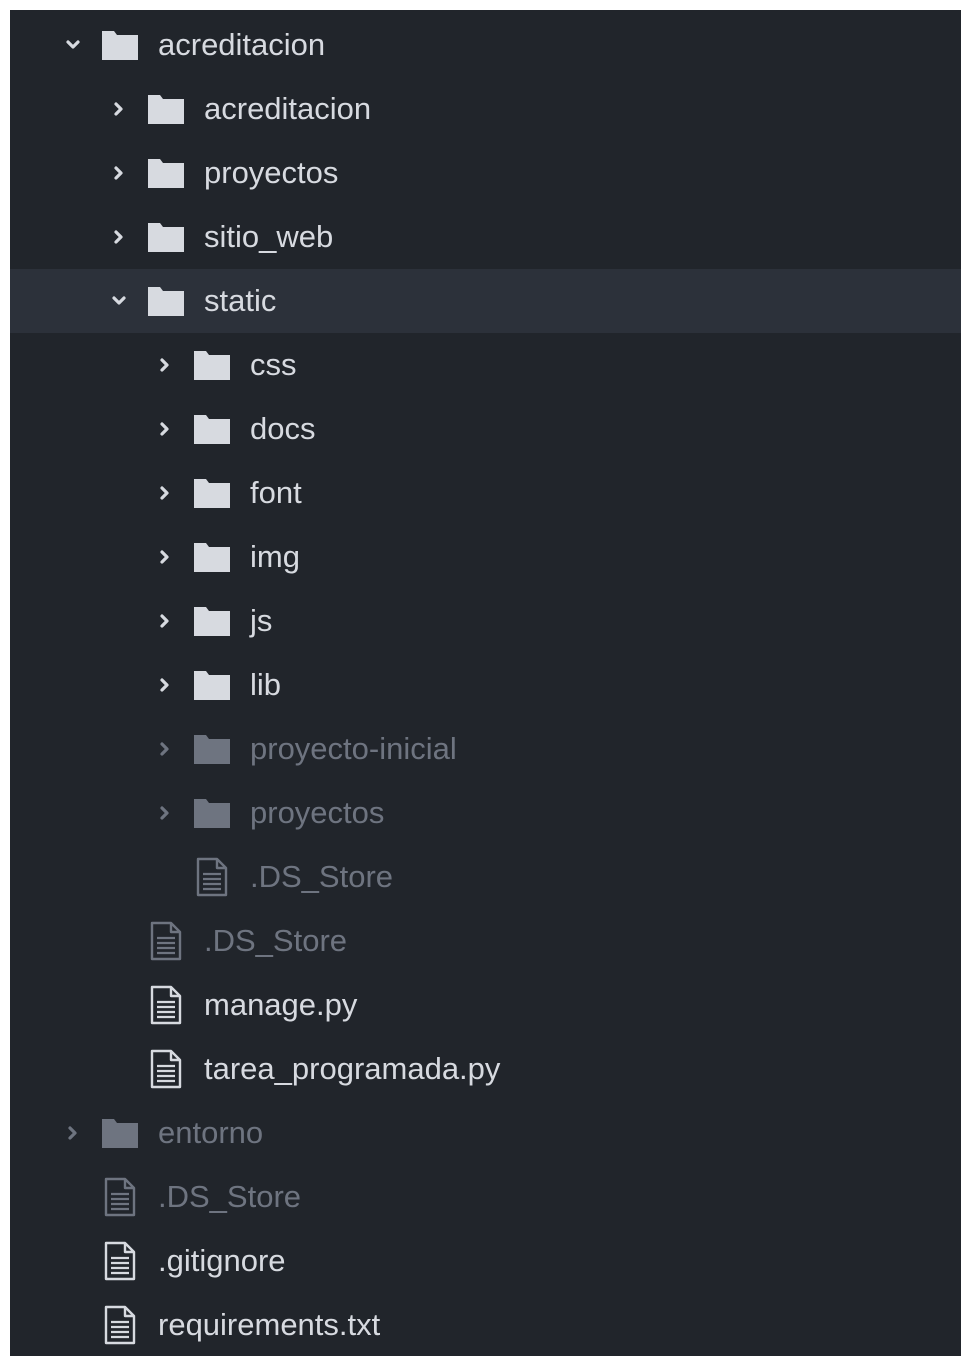 This screenshot has height=1356, width=961. What do you see at coordinates (281, 1004) in the screenshot?
I see `tree-row-label: manage.py` at bounding box center [281, 1004].